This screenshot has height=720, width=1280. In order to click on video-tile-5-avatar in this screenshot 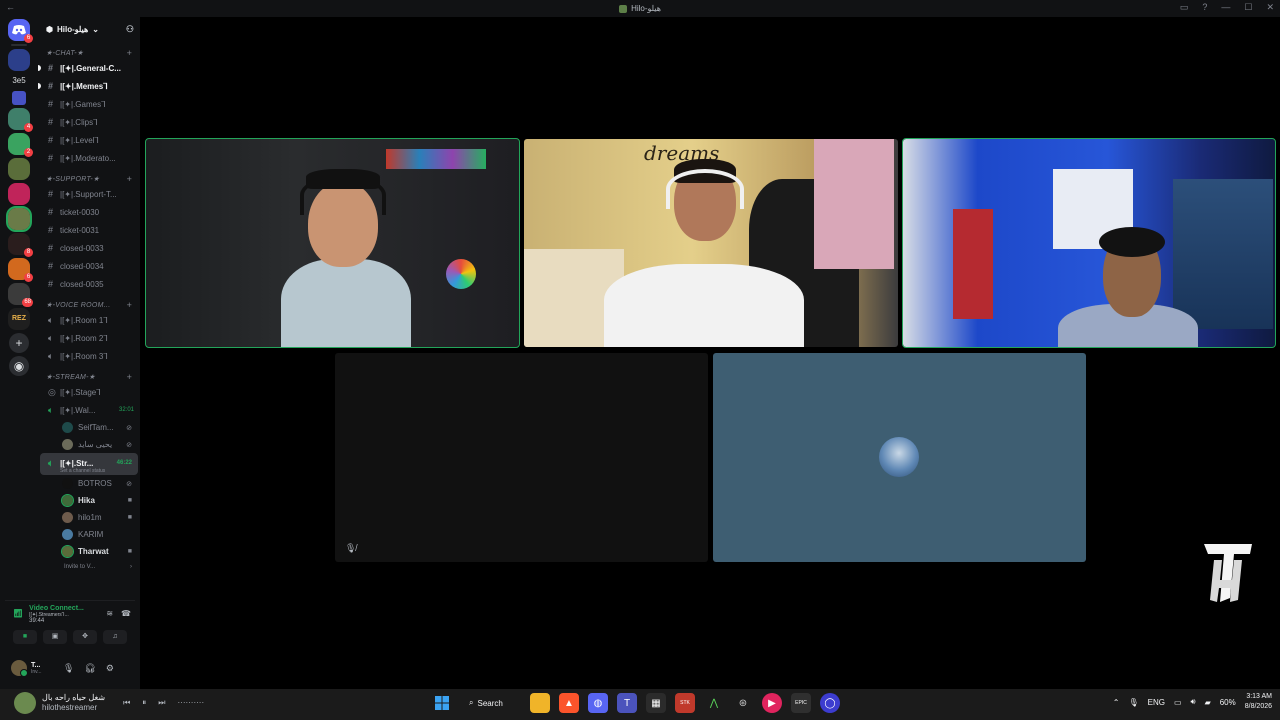, I will do `click(899, 457)`.